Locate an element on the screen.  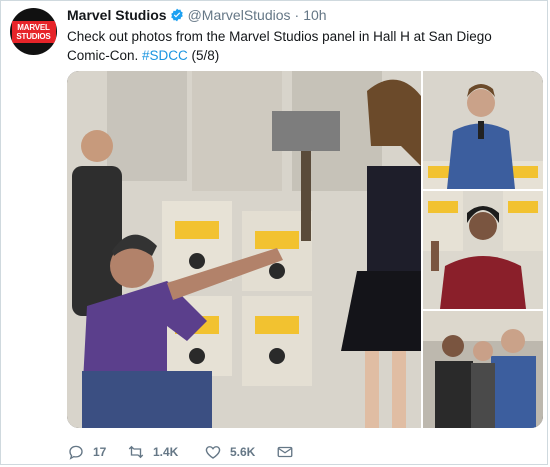
marvel-studios-logo: MARVEL STUDIOS is located at coordinates (33, 31).